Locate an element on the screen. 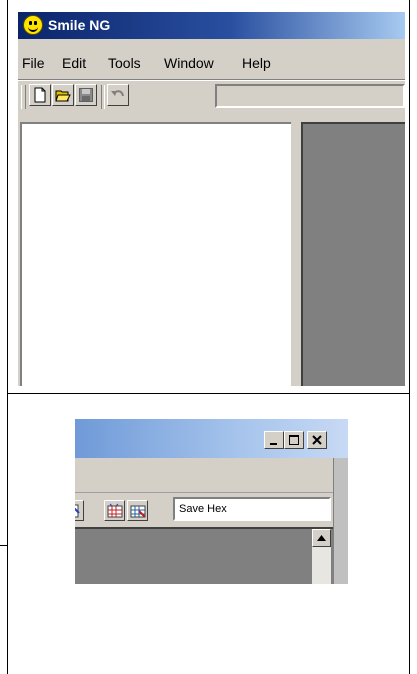  toolbar-divider is located at coordinates (103, 97).